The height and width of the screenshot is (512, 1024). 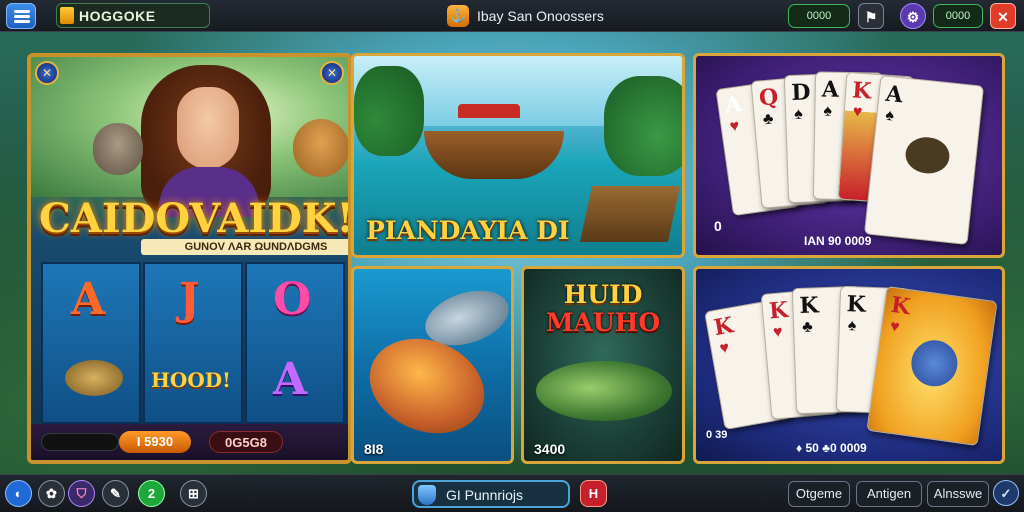 What do you see at coordinates (958, 16) in the screenshot?
I see `coins-pill: 0000` at bounding box center [958, 16].